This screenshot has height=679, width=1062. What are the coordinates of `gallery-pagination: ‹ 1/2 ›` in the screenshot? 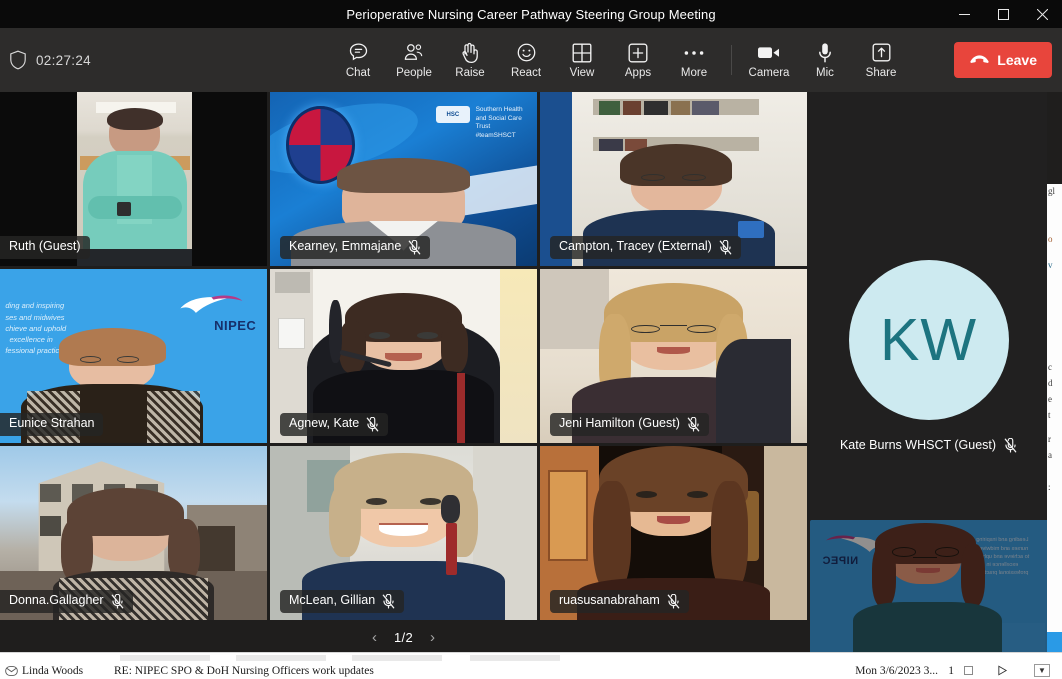 It's located at (403, 637).